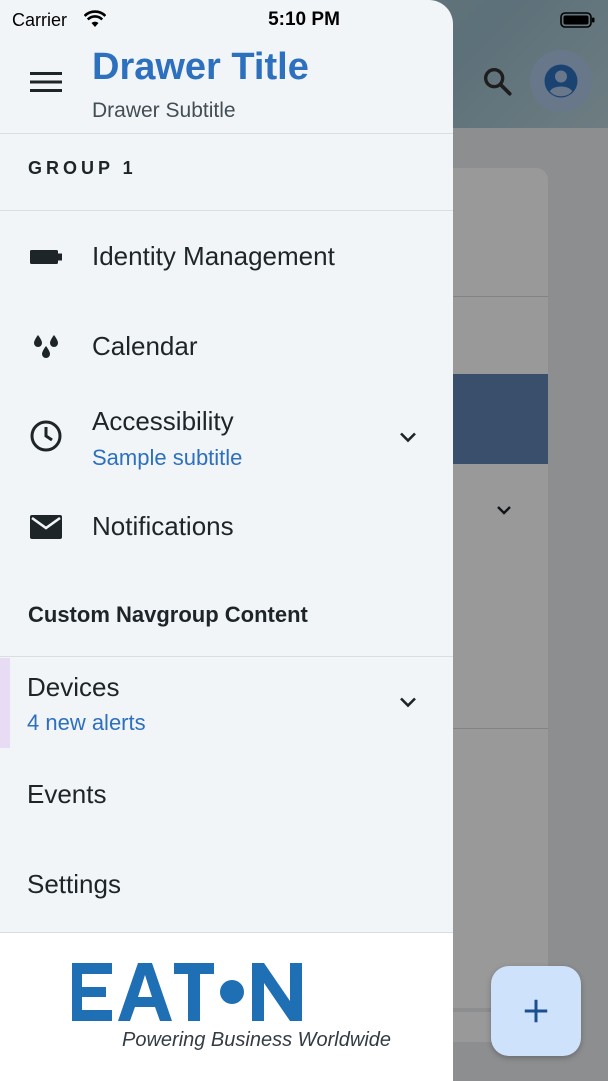 The height and width of the screenshot is (1081, 608). I want to click on nav-item-label: Identity Management, so click(213, 256).